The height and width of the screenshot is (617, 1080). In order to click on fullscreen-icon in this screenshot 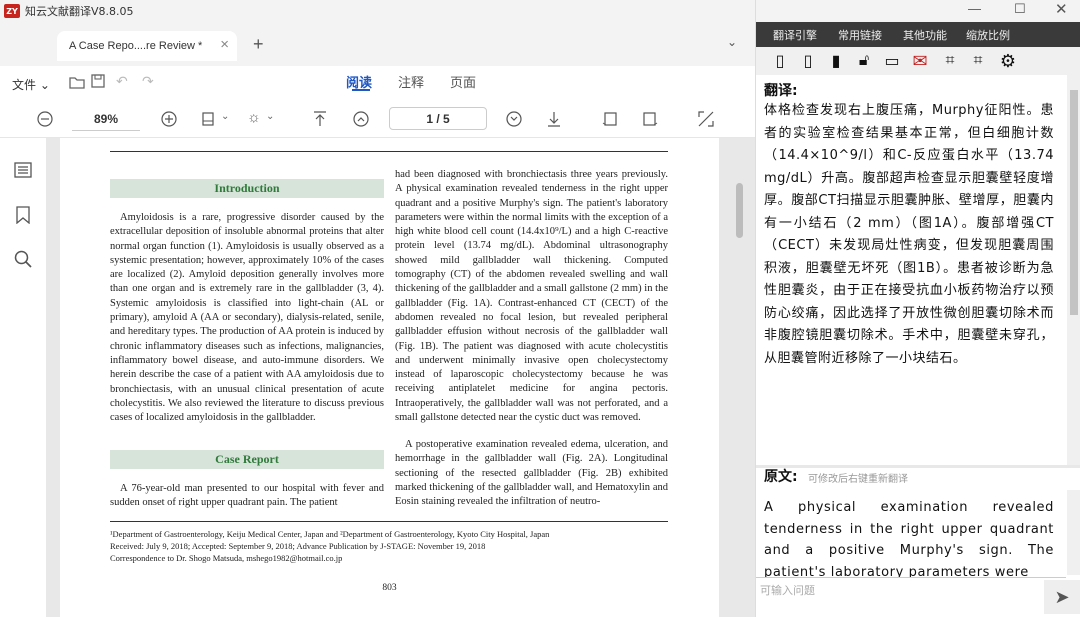, I will do `click(706, 119)`.